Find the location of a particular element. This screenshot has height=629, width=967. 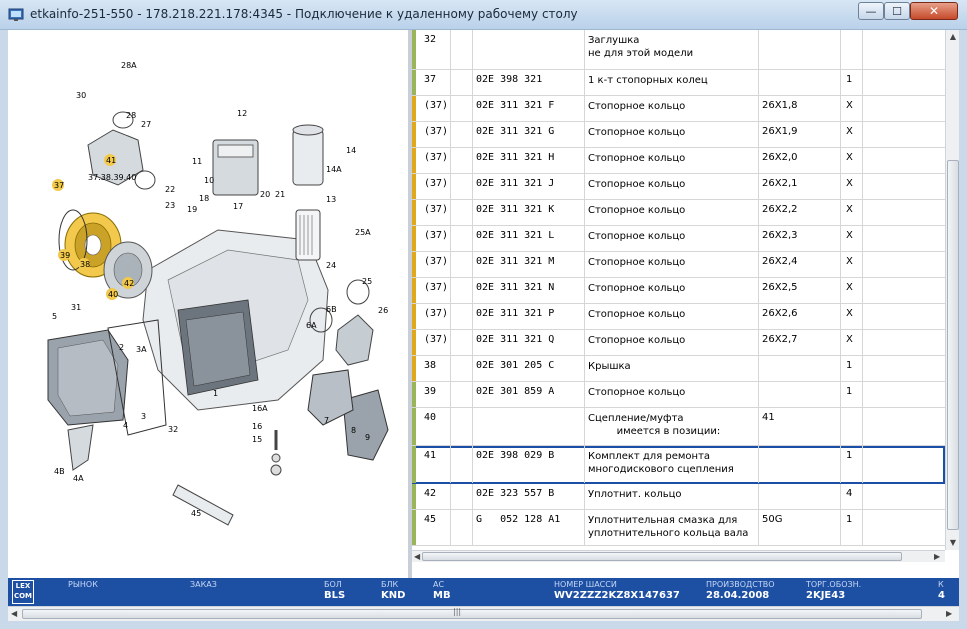

callout-label-25A: 25A is located at coordinates (363, 232).